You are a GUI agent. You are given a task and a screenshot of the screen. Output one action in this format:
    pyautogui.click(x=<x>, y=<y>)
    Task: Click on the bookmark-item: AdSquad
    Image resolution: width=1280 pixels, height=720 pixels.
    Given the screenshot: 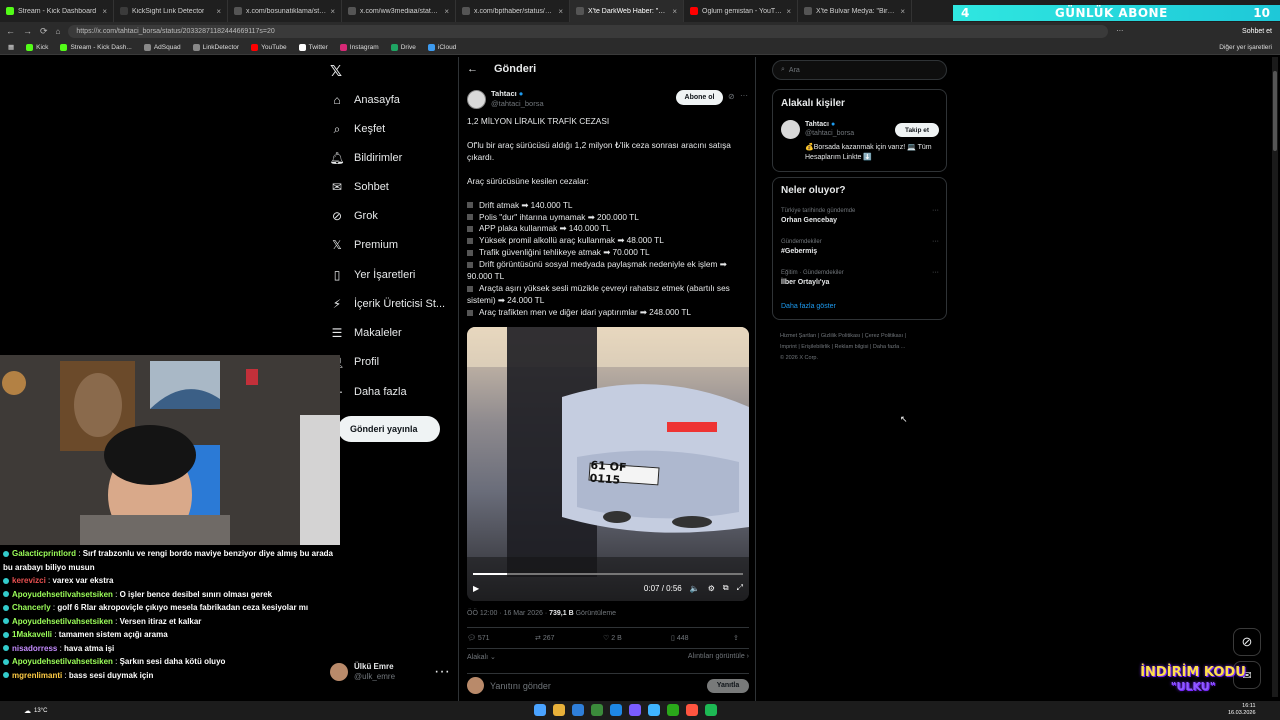 What is the action you would take?
    pyautogui.click(x=162, y=47)
    